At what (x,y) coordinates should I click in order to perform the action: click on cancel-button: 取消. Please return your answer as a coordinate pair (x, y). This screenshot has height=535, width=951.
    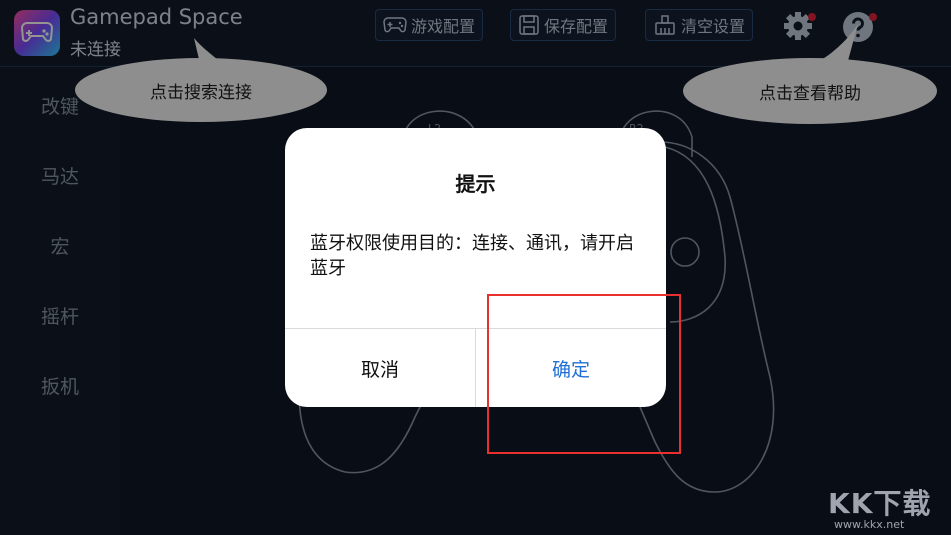
    Looking at the image, I should click on (380, 368).